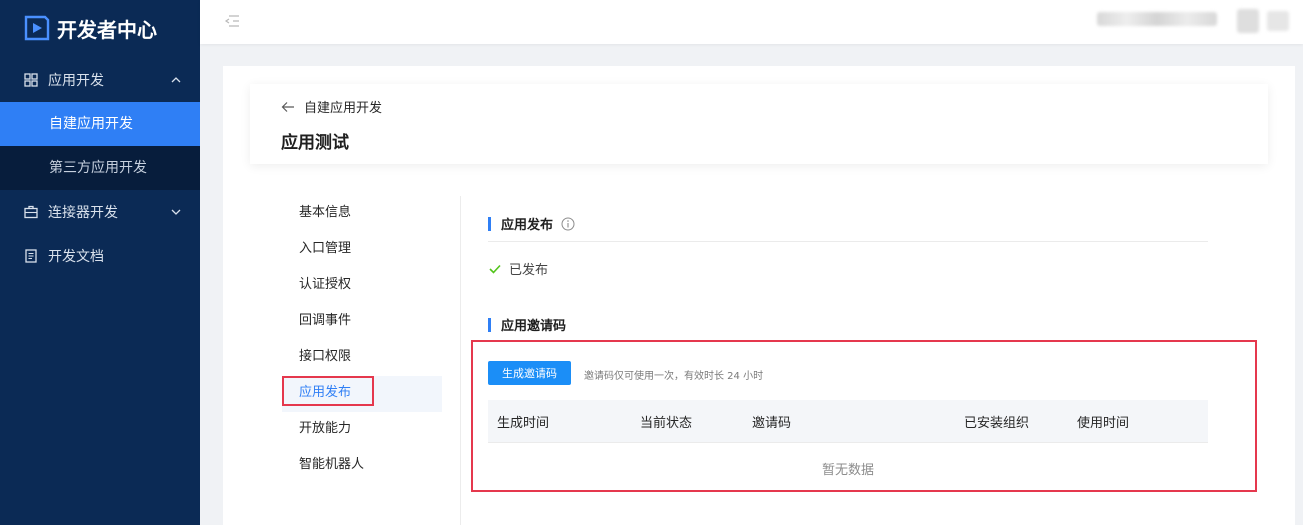 The image size is (1303, 525). What do you see at coordinates (527, 225) in the screenshot?
I see `section-title-text: 应用发布` at bounding box center [527, 225].